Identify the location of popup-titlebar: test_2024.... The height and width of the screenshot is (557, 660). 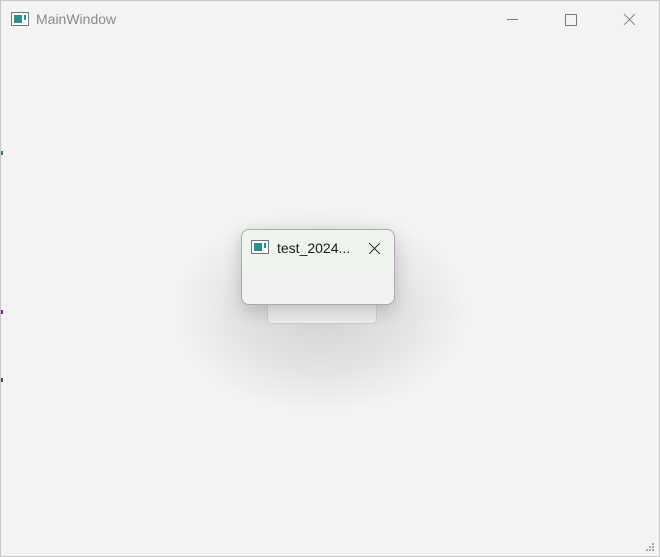
(318, 248).